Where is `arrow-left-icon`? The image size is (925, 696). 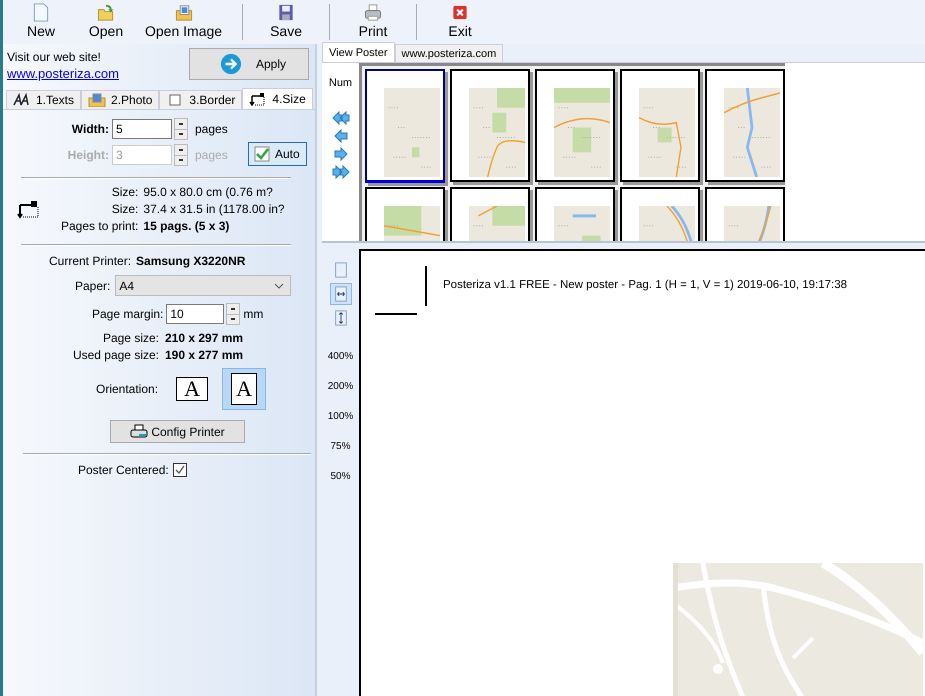
arrow-left-icon is located at coordinates (341, 136).